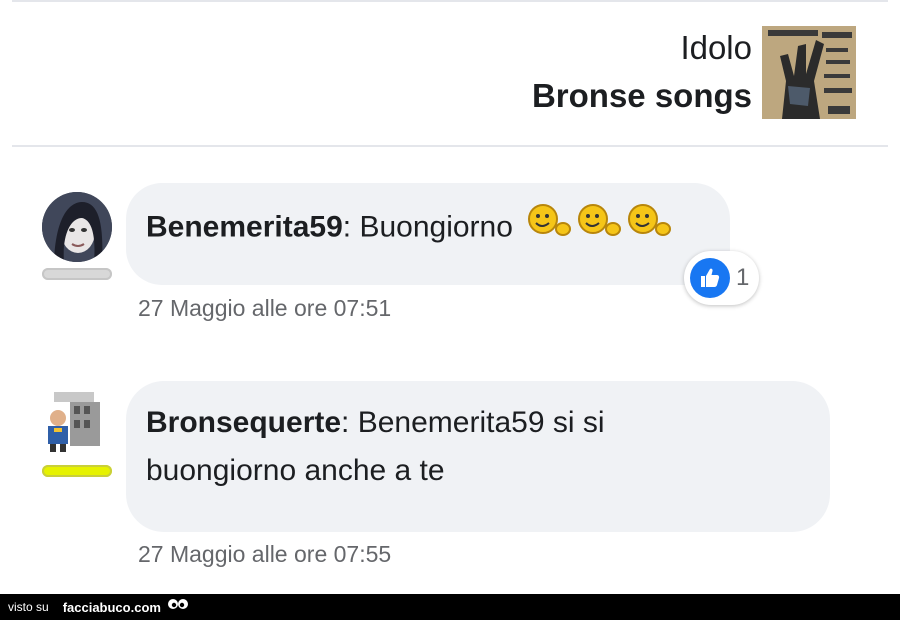  What do you see at coordinates (477, 422) in the screenshot?
I see `comment-body-line1: Benemerita59 si si` at bounding box center [477, 422].